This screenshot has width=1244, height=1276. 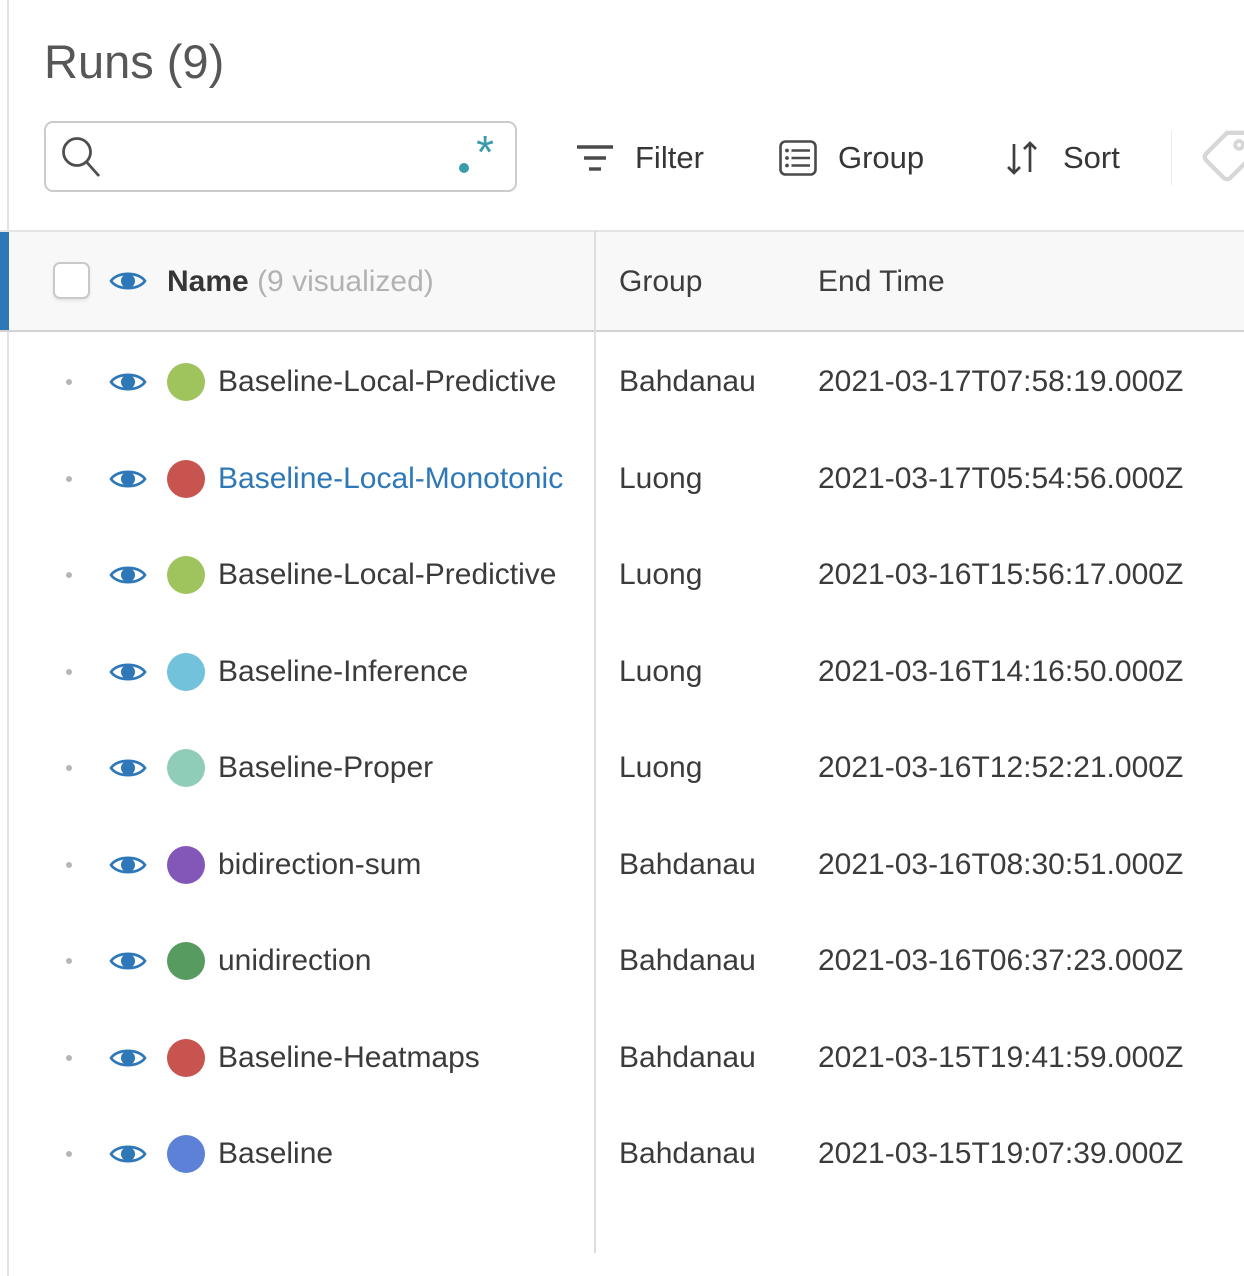 What do you see at coordinates (1001, 864) in the screenshot?
I see `run-endtime-cell: 2021-03-16T08:30:51.000Z` at bounding box center [1001, 864].